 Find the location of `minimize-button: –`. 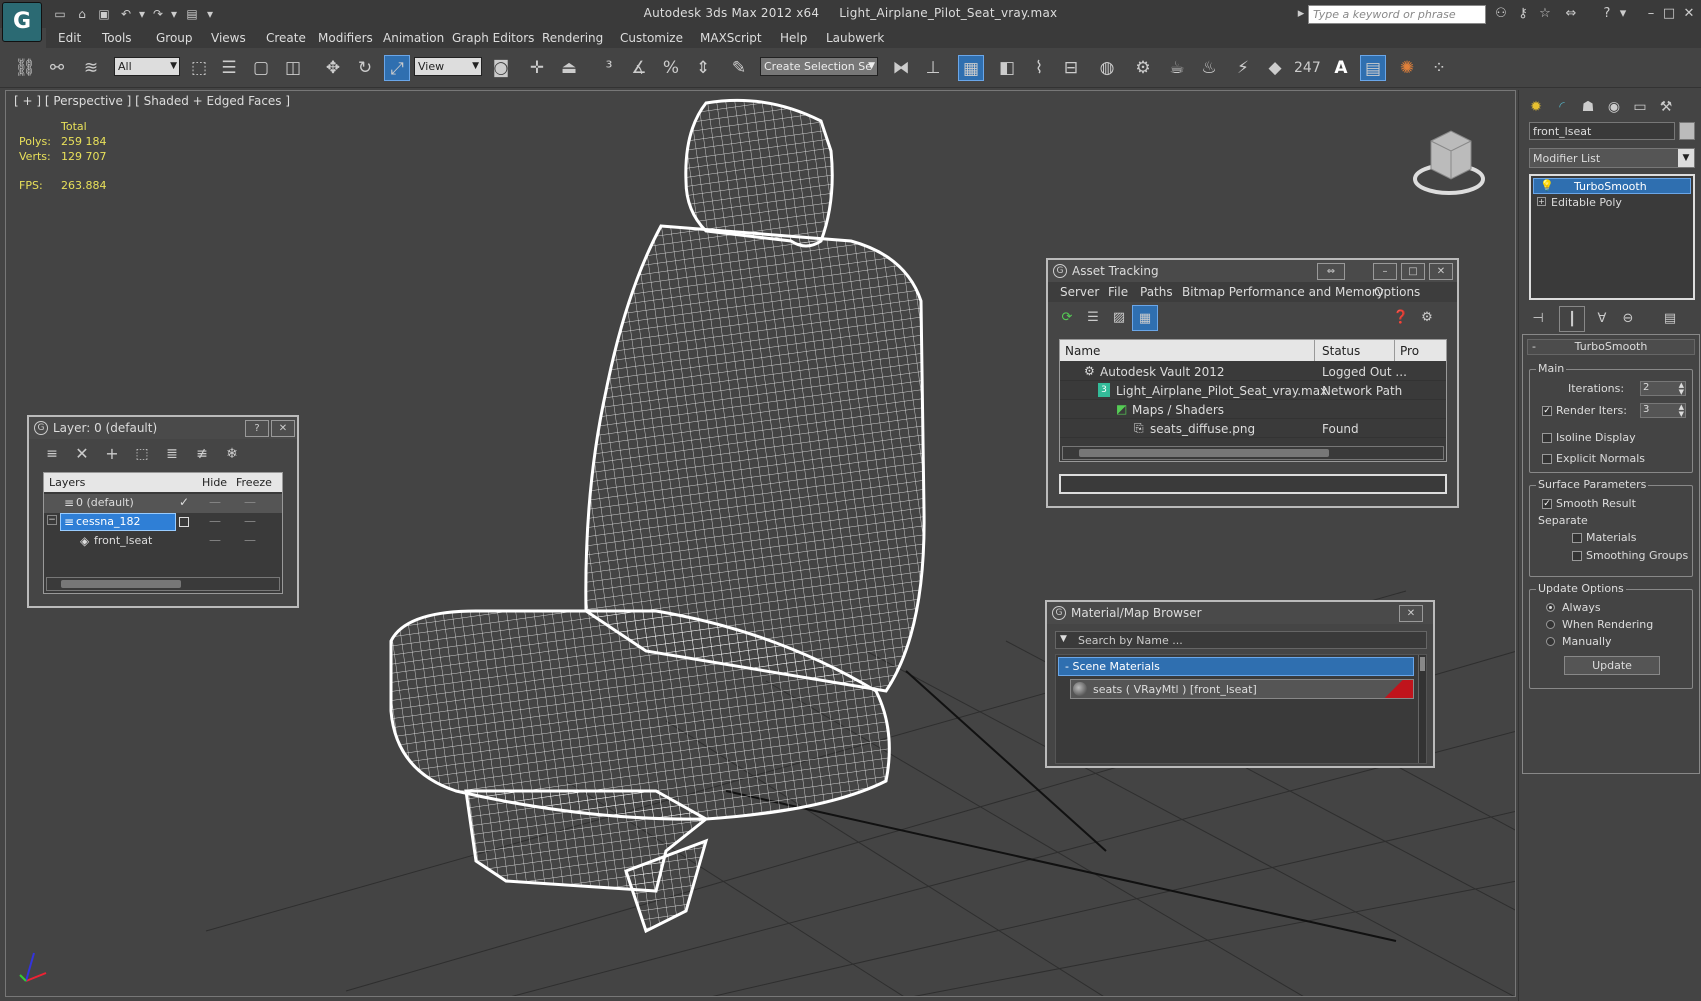

minimize-button: – is located at coordinates (1385, 271).